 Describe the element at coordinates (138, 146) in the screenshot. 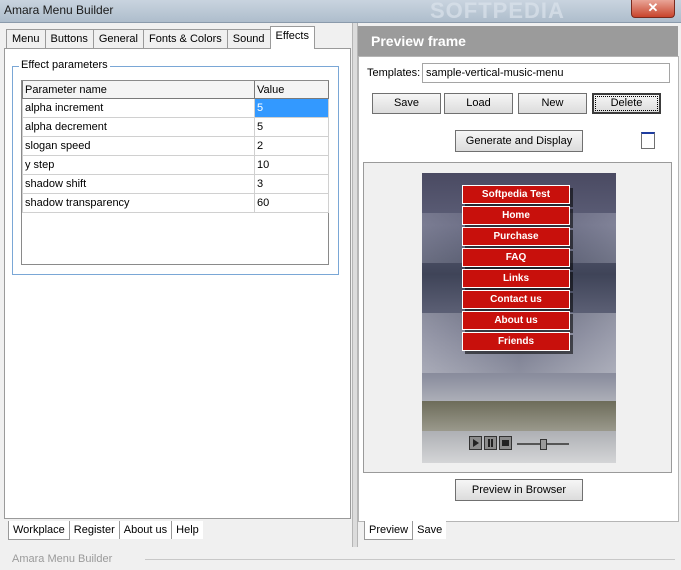

I see `parameter-name: slogan speed` at that location.